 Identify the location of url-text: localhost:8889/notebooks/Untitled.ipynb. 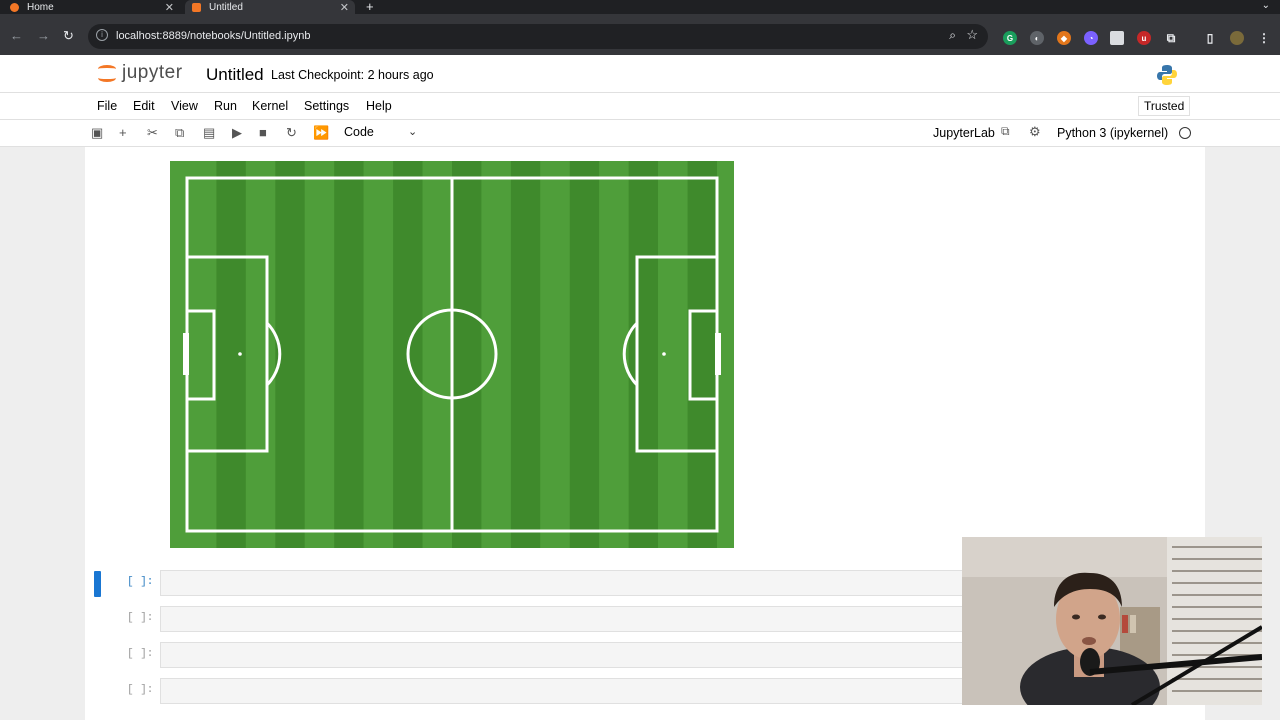
(213, 36).